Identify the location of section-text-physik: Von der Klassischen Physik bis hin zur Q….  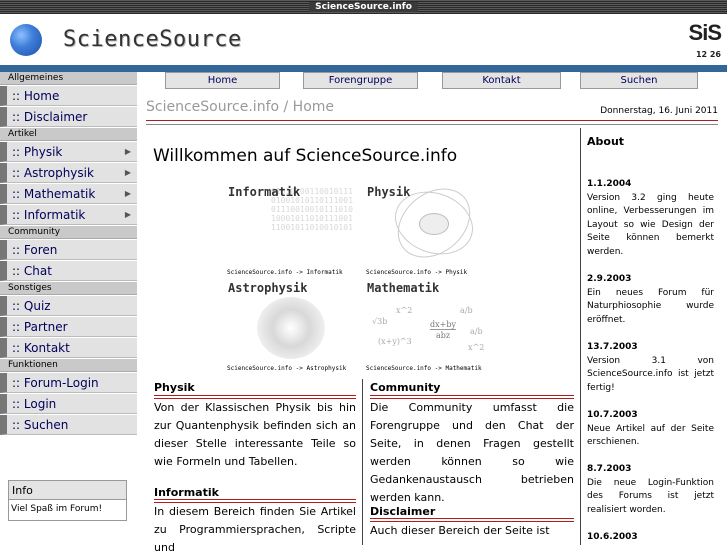
(255, 434).